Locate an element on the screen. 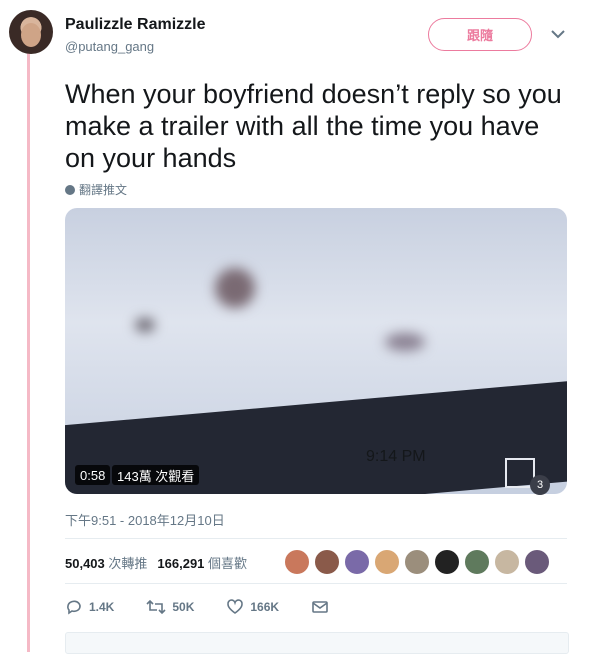  retweet-icon is located at coordinates (156, 607).